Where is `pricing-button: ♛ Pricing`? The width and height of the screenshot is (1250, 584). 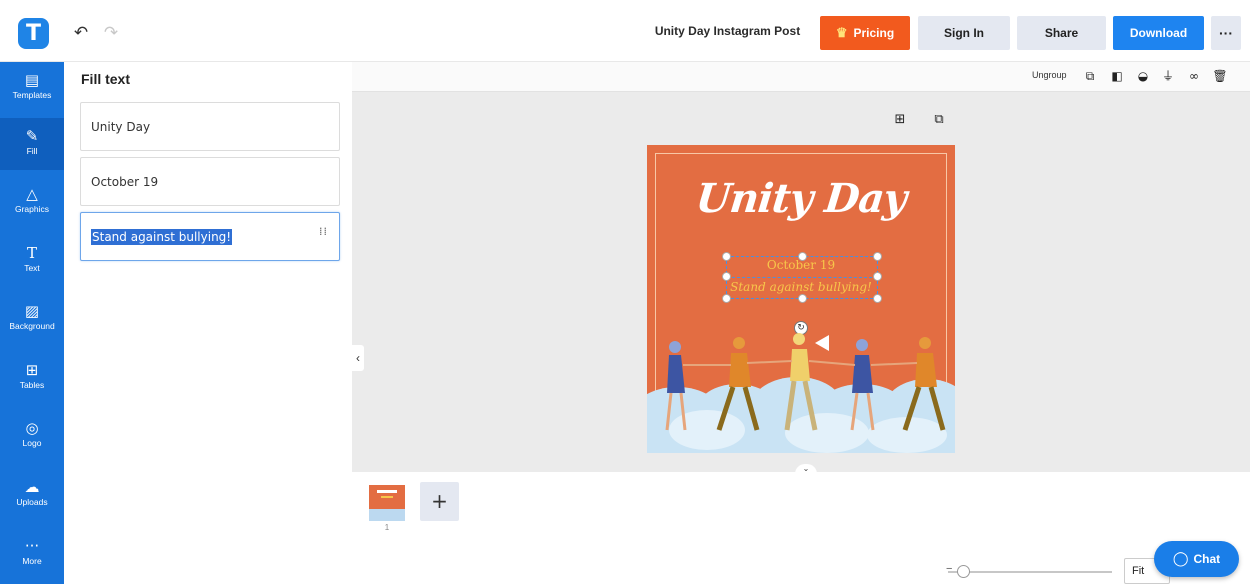
pricing-button: ♛ Pricing is located at coordinates (865, 33).